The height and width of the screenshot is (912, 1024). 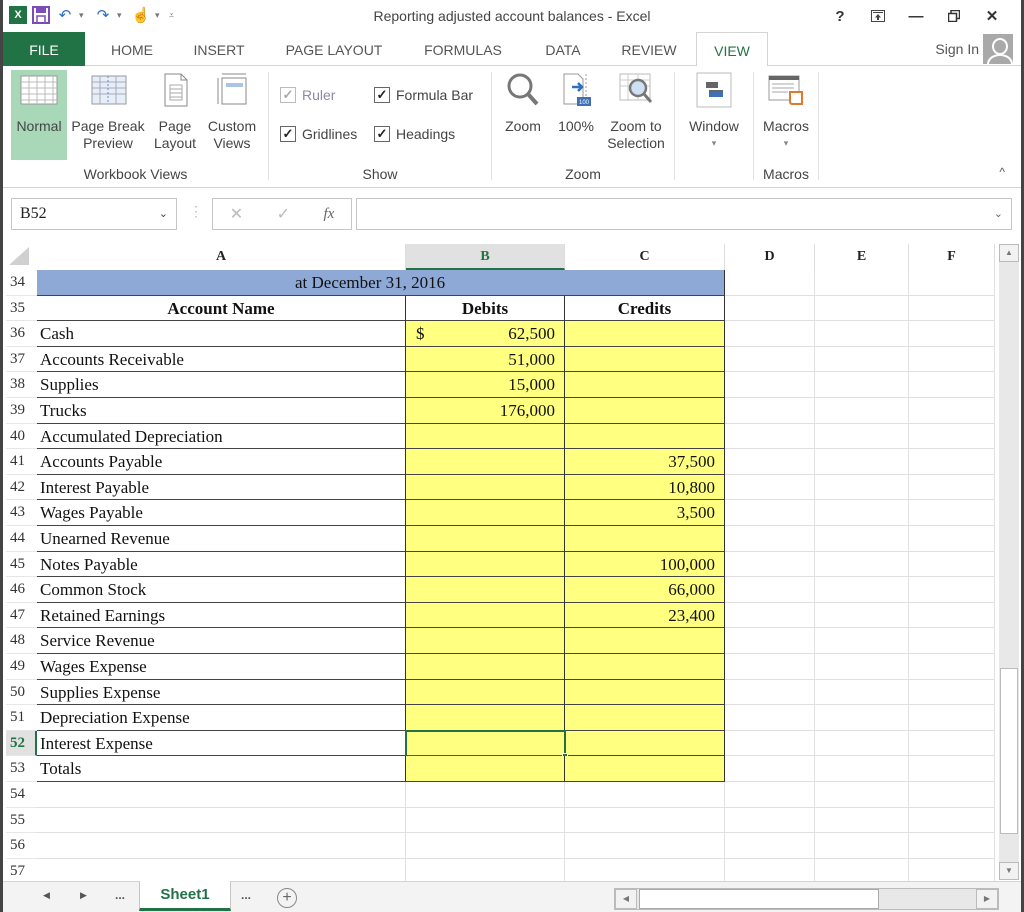 I want to click on formula-input: ⌄, so click(x=684, y=214).